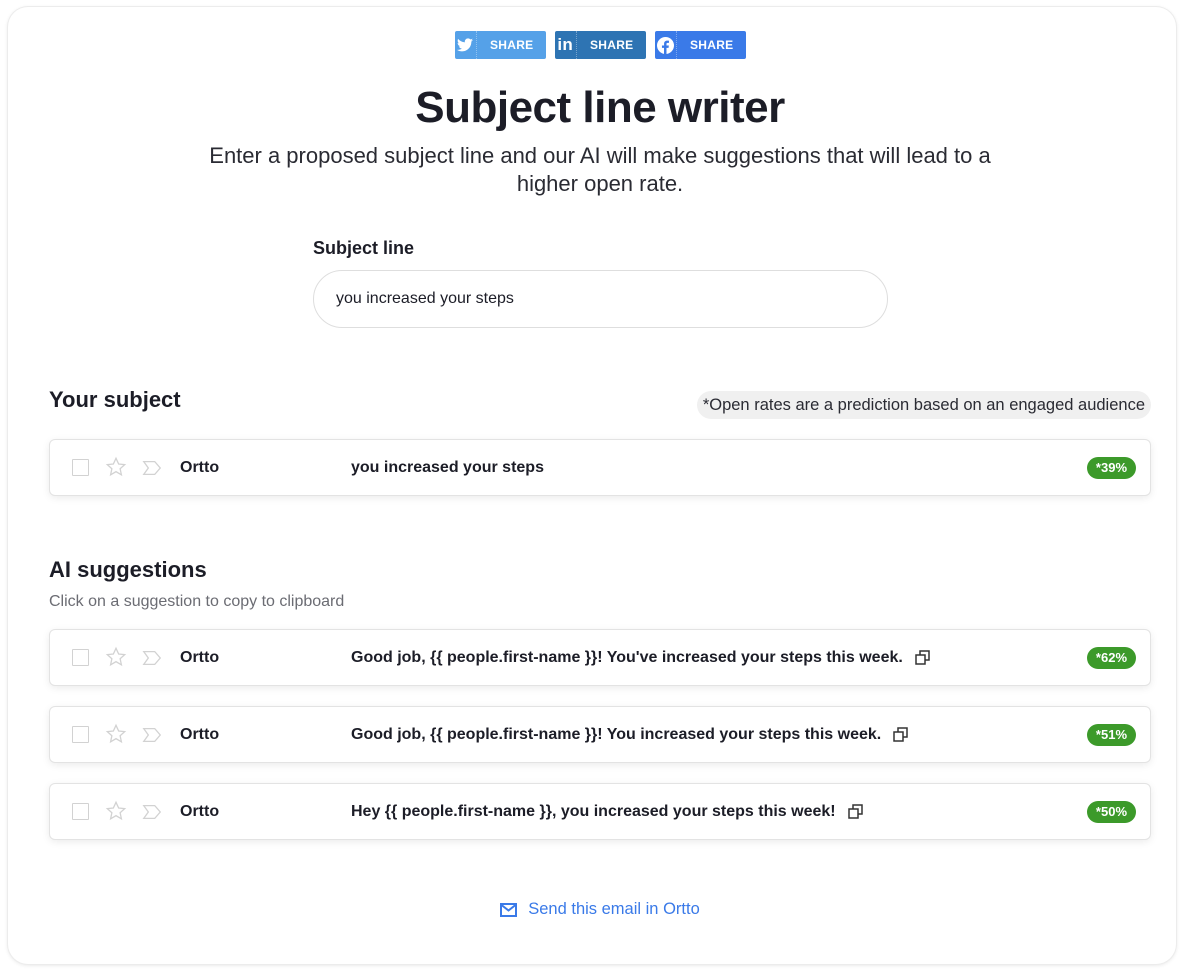 This screenshot has height=973, width=1200. Describe the element at coordinates (511, 45) in the screenshot. I see `twitter-share-label: SHARE` at that location.